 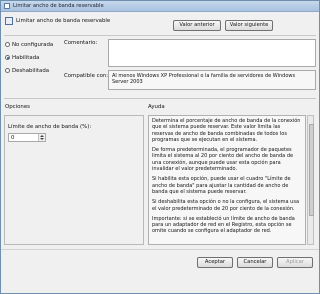 I want to click on middle-divider, so click(x=160, y=98).